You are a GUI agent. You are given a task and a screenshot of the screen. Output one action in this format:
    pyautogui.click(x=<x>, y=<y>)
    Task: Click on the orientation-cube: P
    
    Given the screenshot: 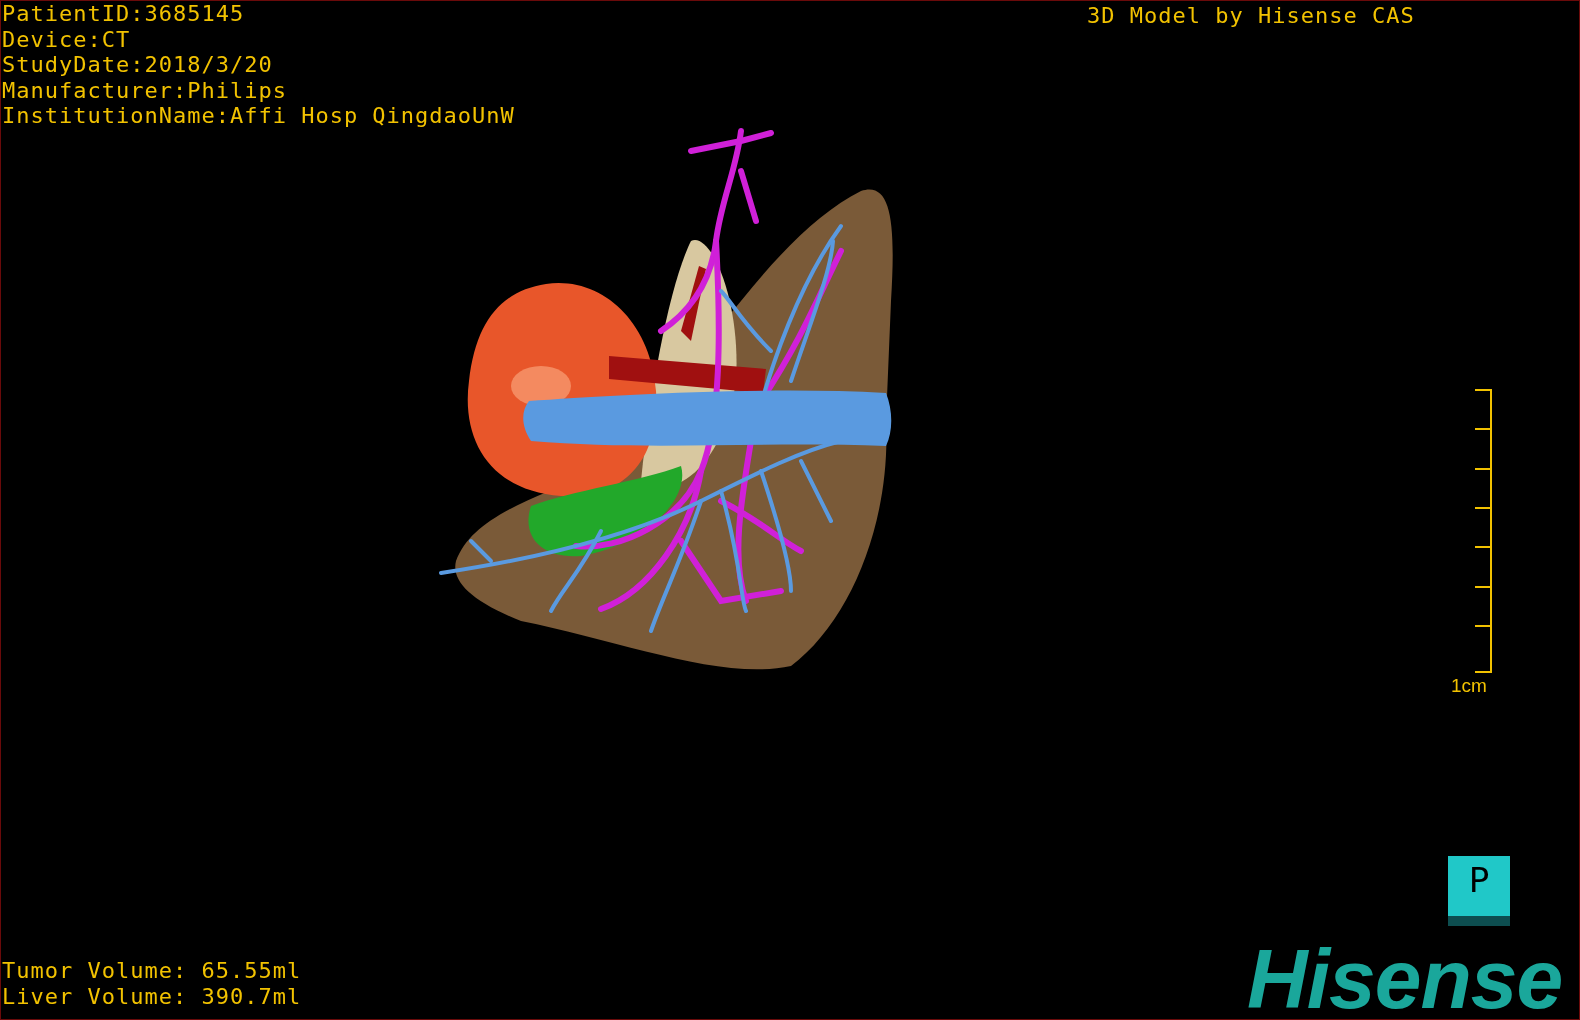 What is the action you would take?
    pyautogui.click(x=1479, y=891)
    